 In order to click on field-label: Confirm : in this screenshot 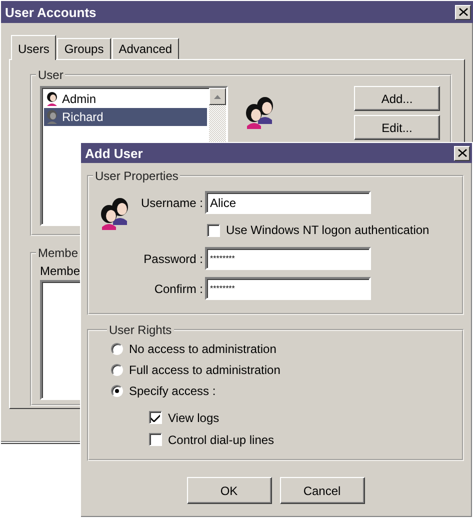, I will do `click(178, 289)`.